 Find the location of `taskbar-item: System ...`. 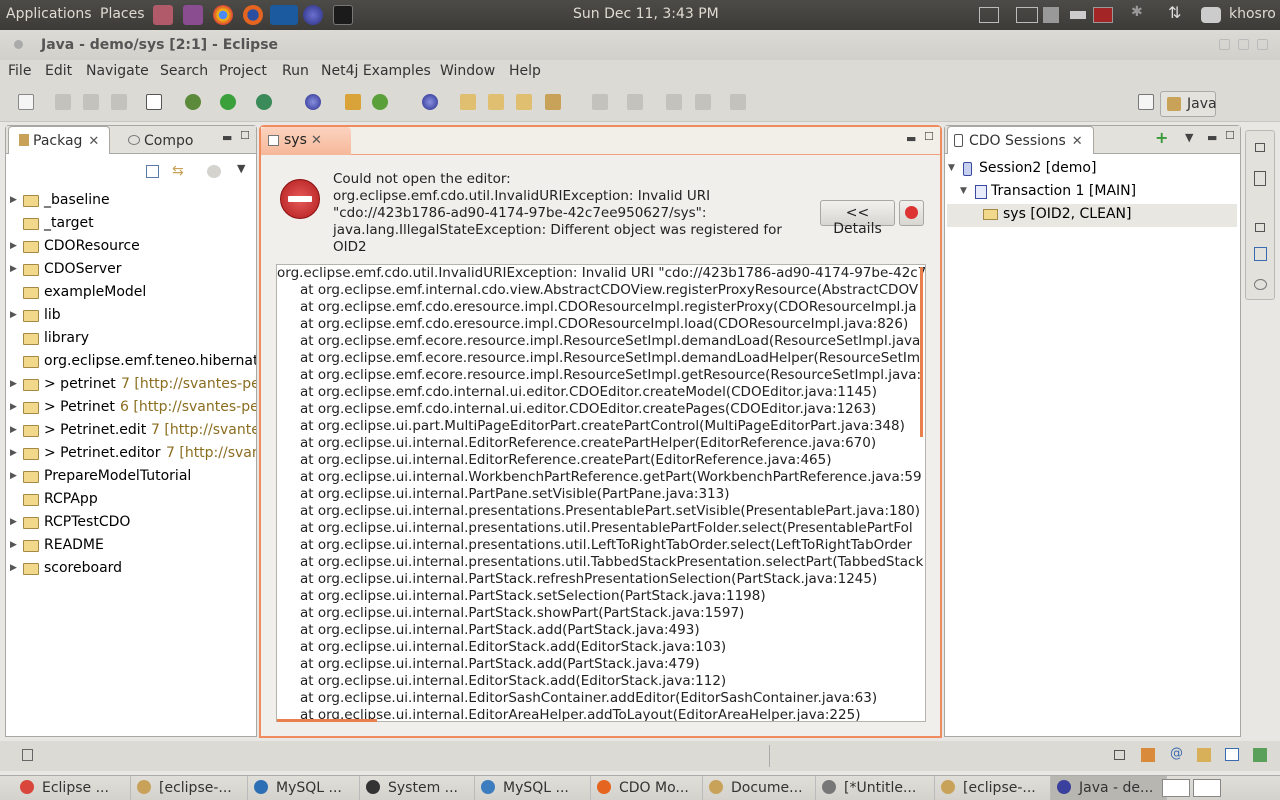

taskbar-item: System ... is located at coordinates (417, 788).